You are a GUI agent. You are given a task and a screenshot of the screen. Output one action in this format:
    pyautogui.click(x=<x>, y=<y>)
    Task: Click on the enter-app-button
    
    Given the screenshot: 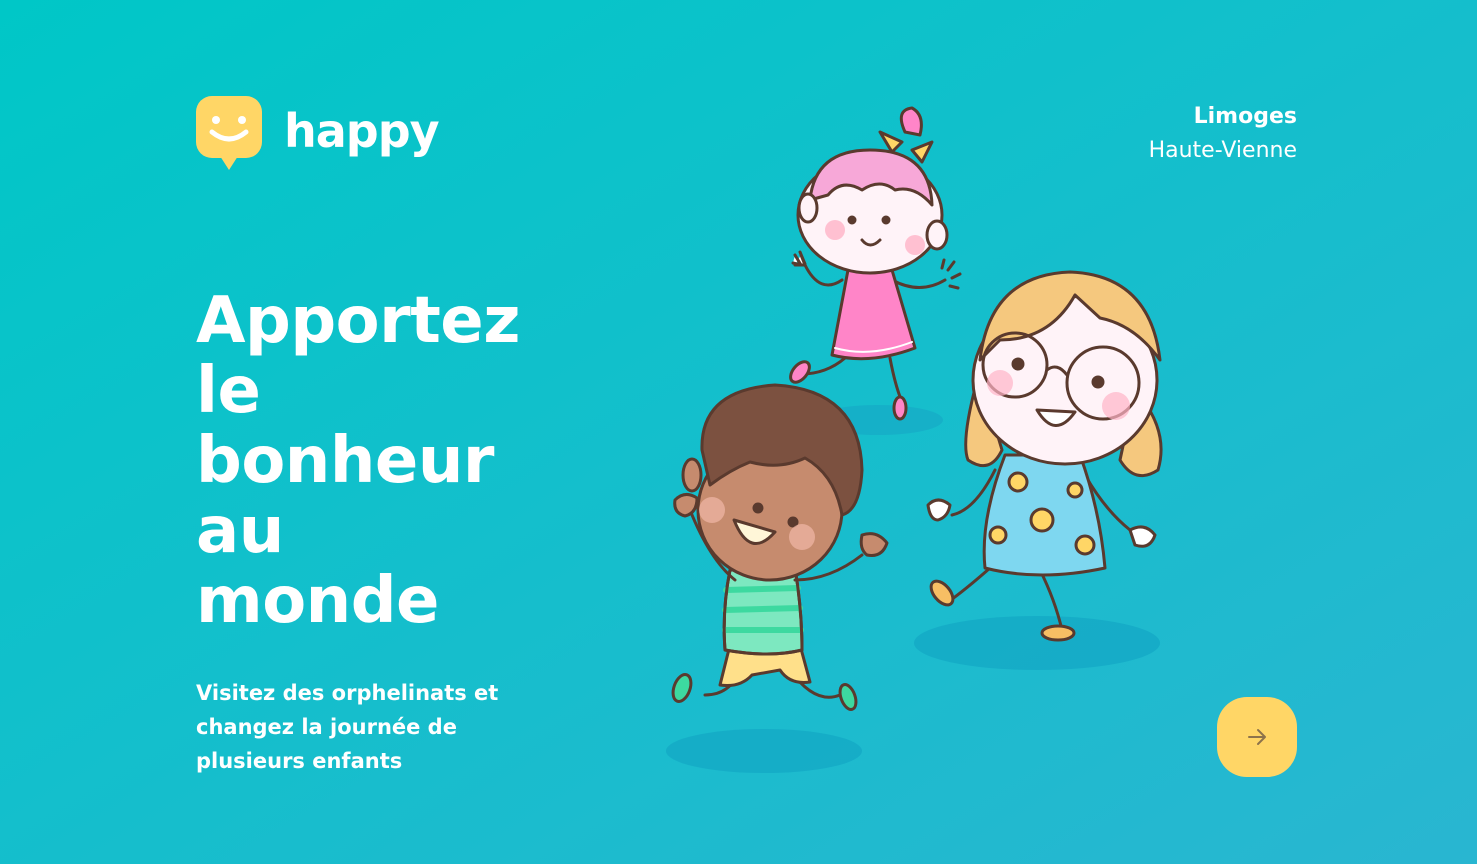 What is the action you would take?
    pyautogui.click(x=1257, y=737)
    